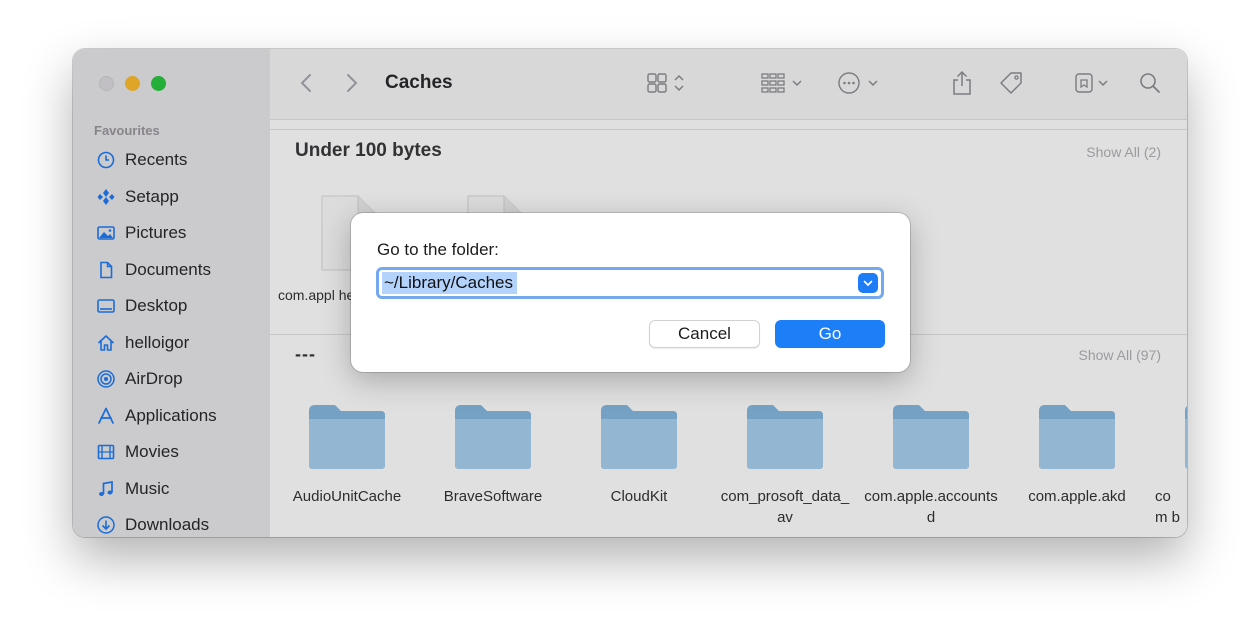 The height and width of the screenshot is (634, 1260). I want to click on go-button: Go, so click(830, 334).